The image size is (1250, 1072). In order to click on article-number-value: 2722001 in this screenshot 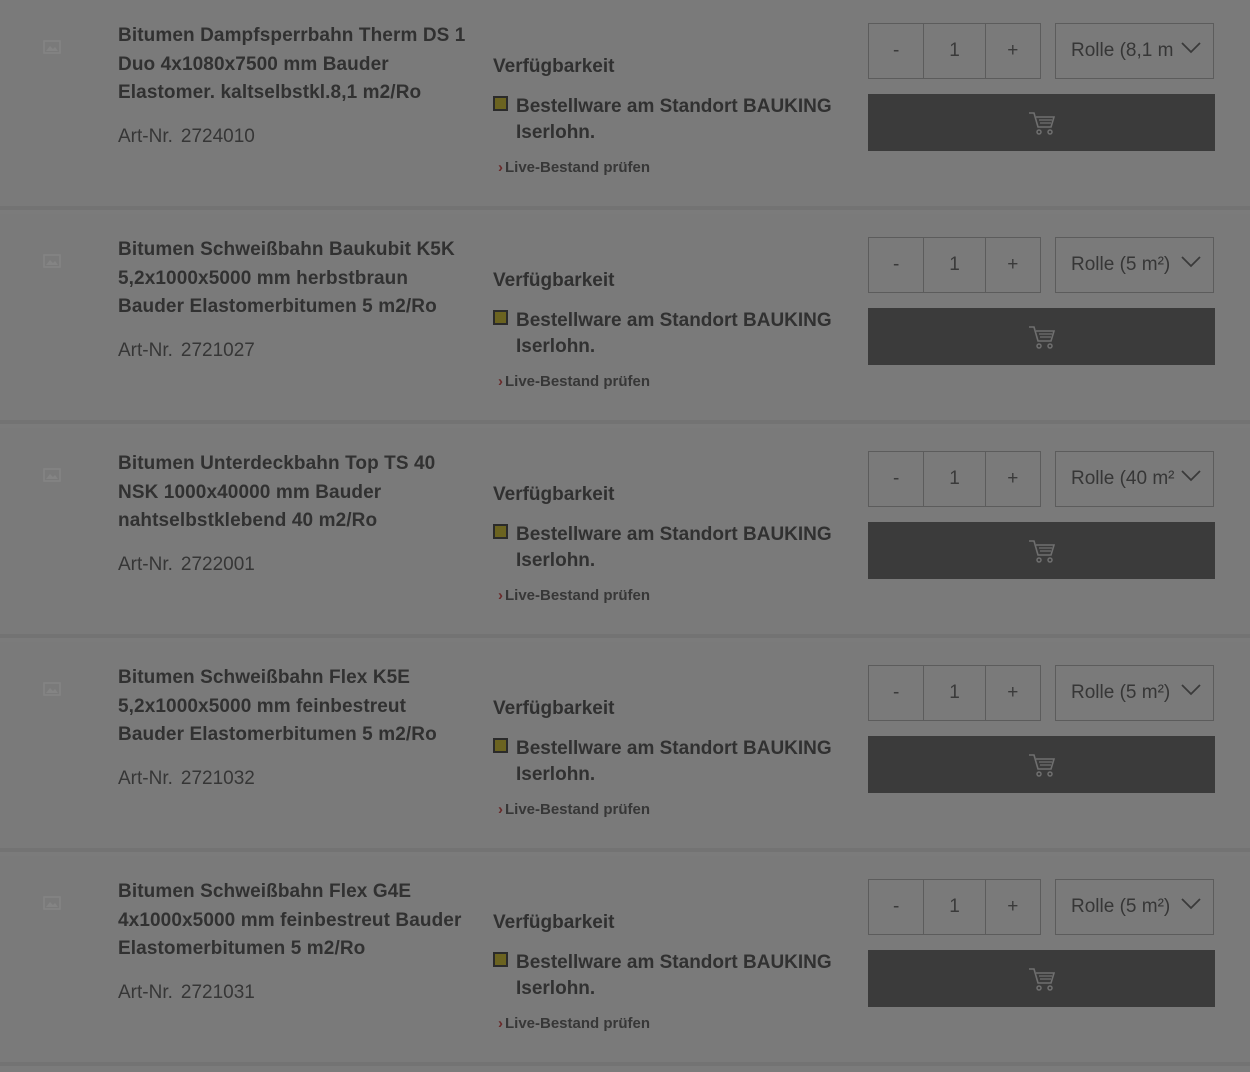, I will do `click(217, 564)`.